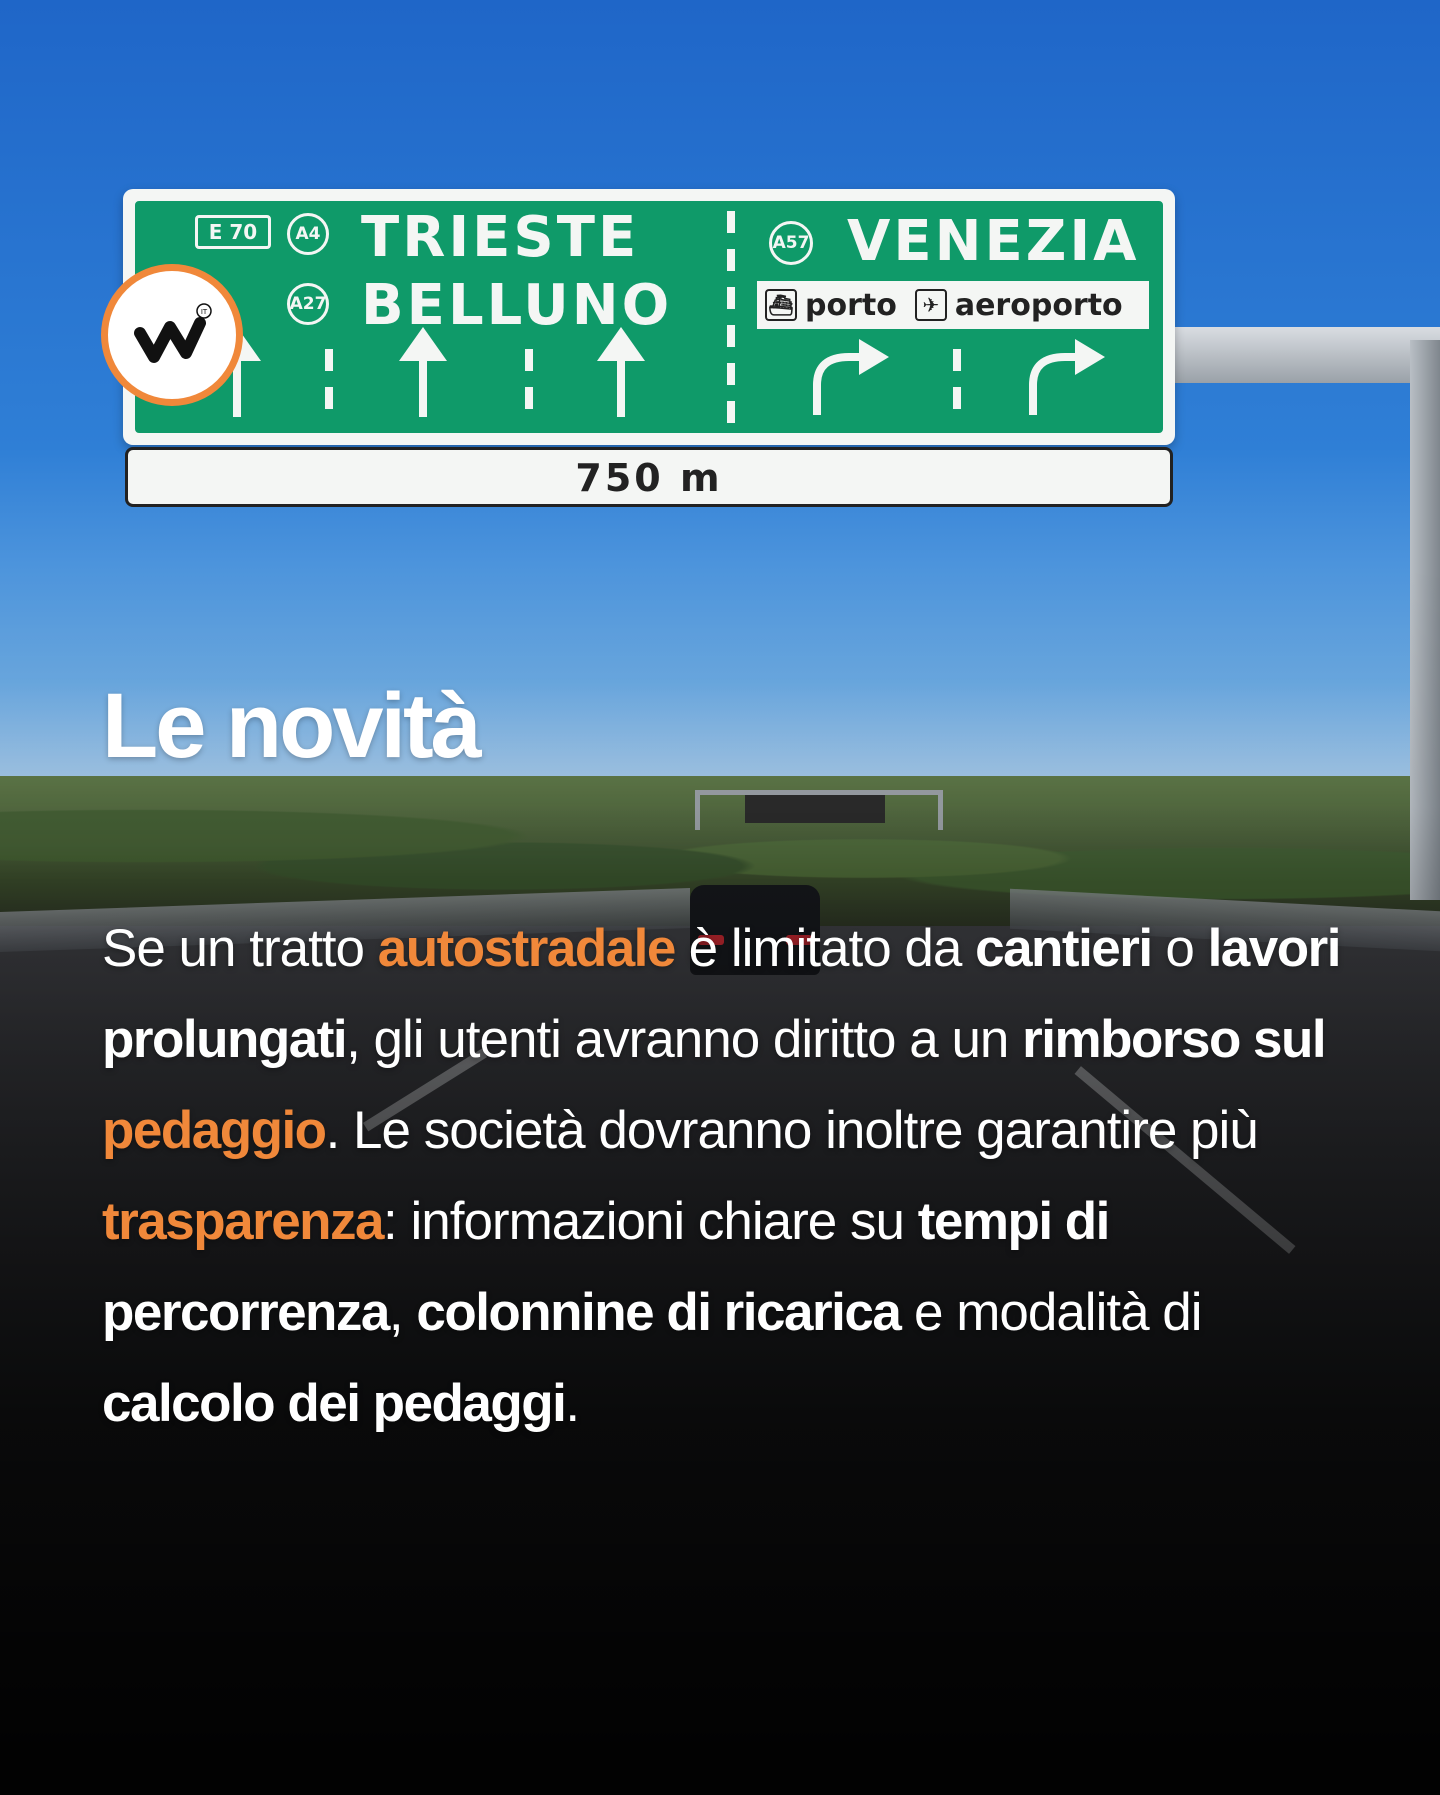 The image size is (1440, 1795). Describe the element at coordinates (500, 237) in the screenshot. I see `destination-trieste: TRIESTE` at that location.